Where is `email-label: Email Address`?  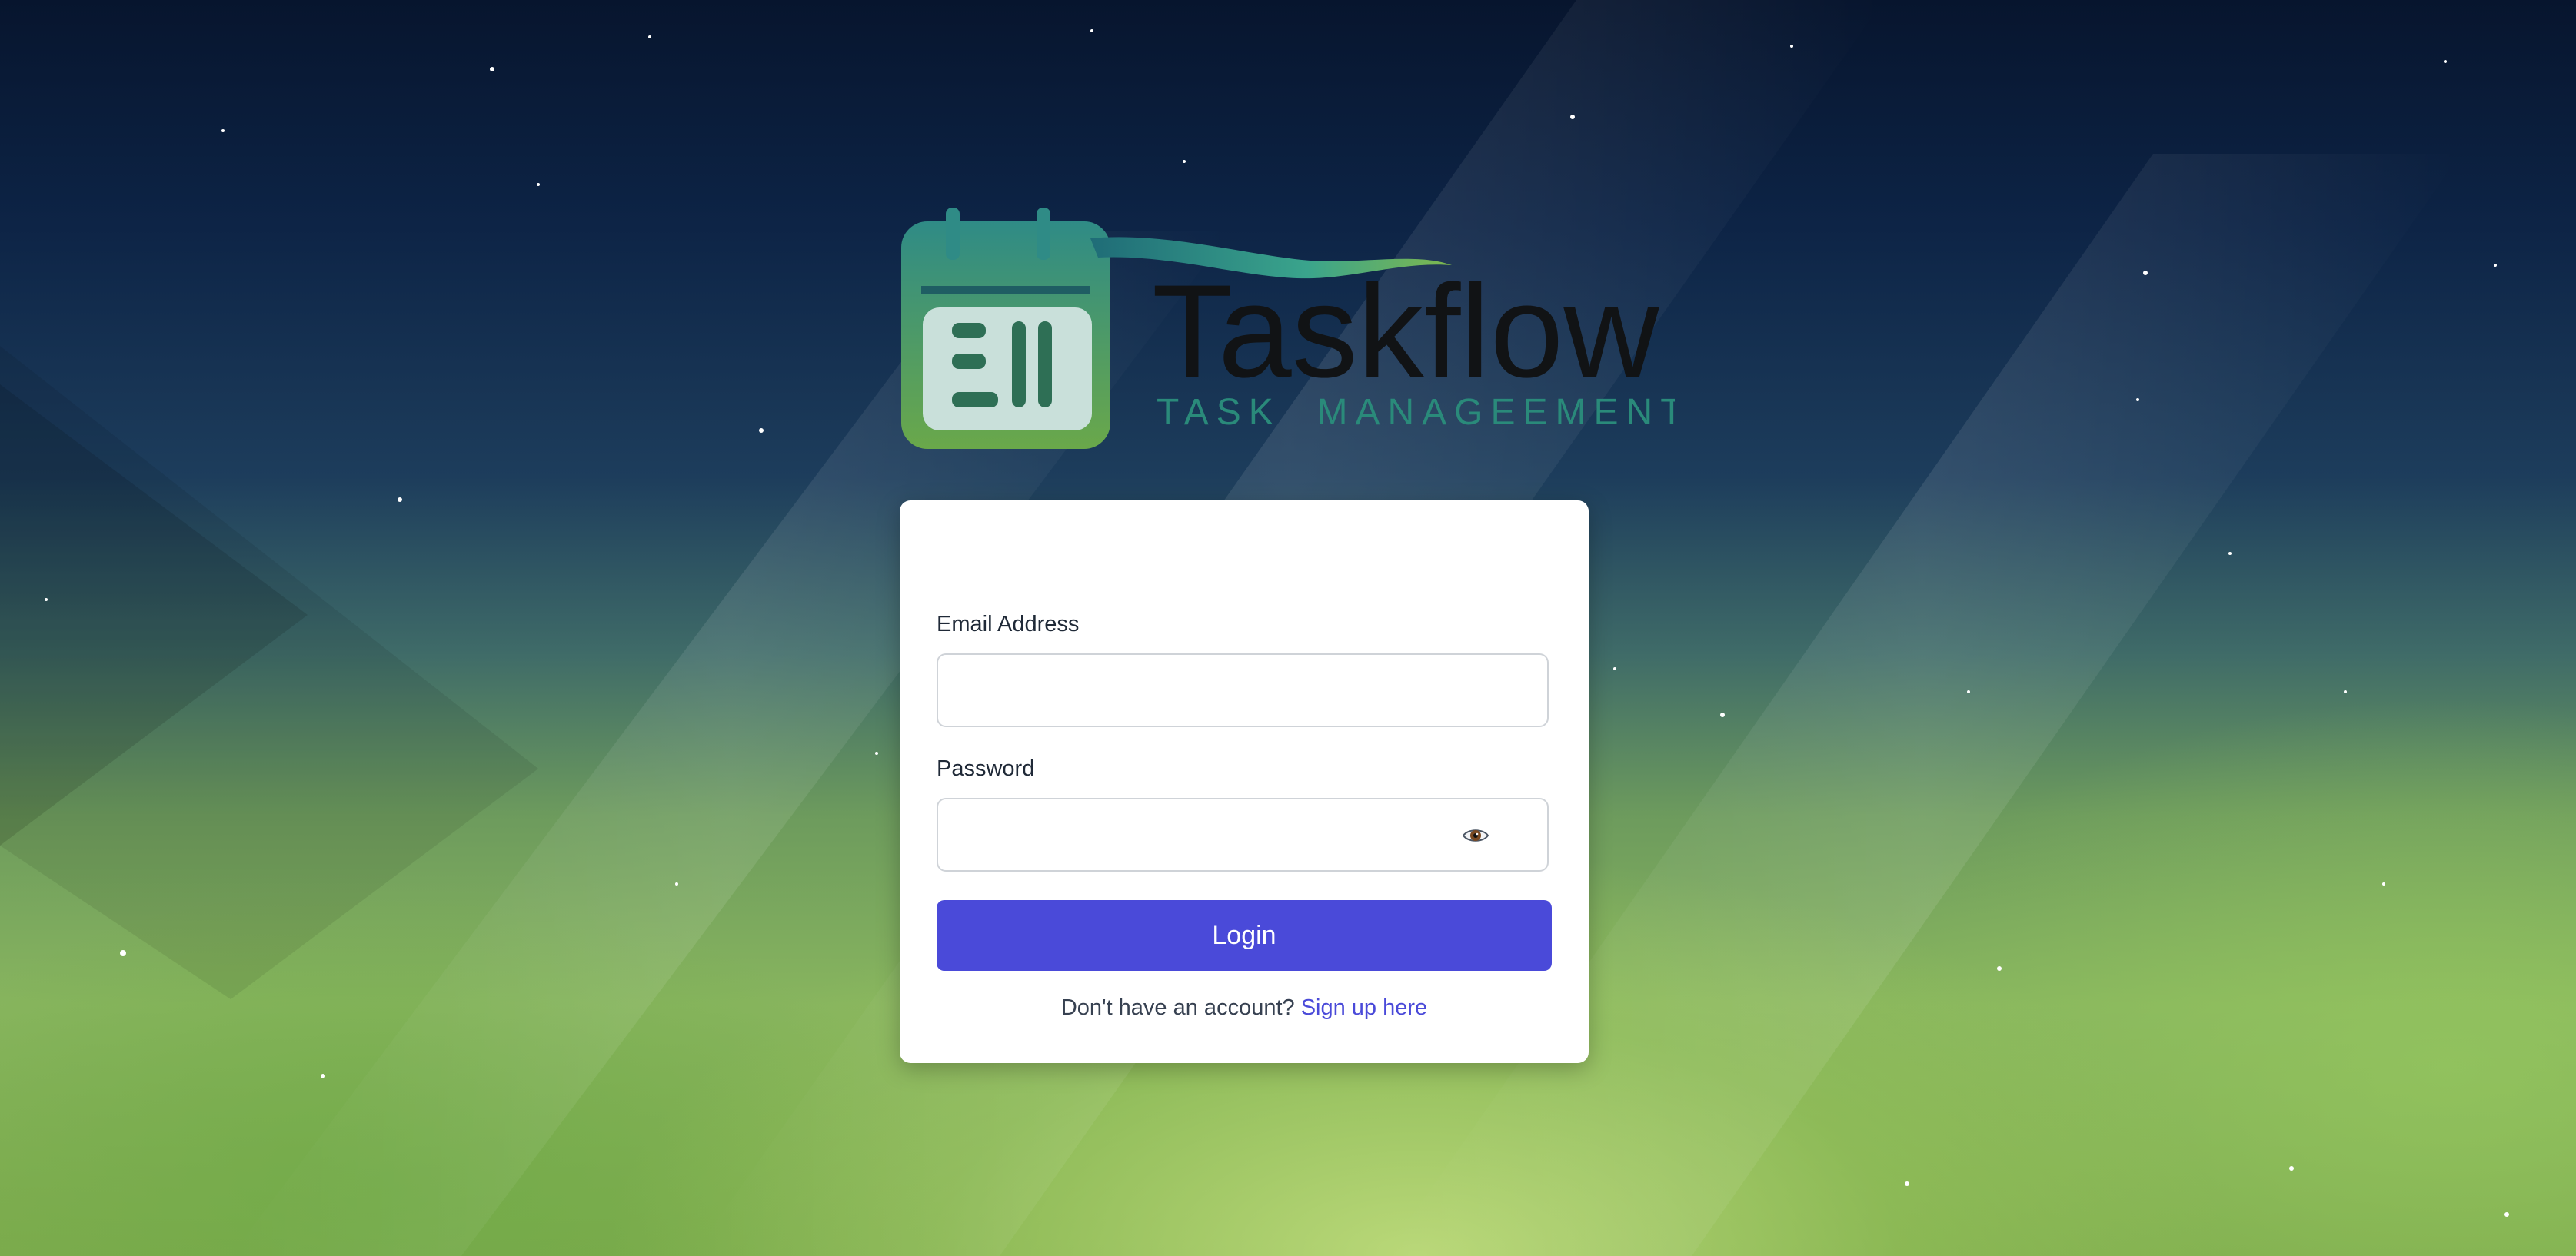
email-label: Email Address is located at coordinates (1008, 624).